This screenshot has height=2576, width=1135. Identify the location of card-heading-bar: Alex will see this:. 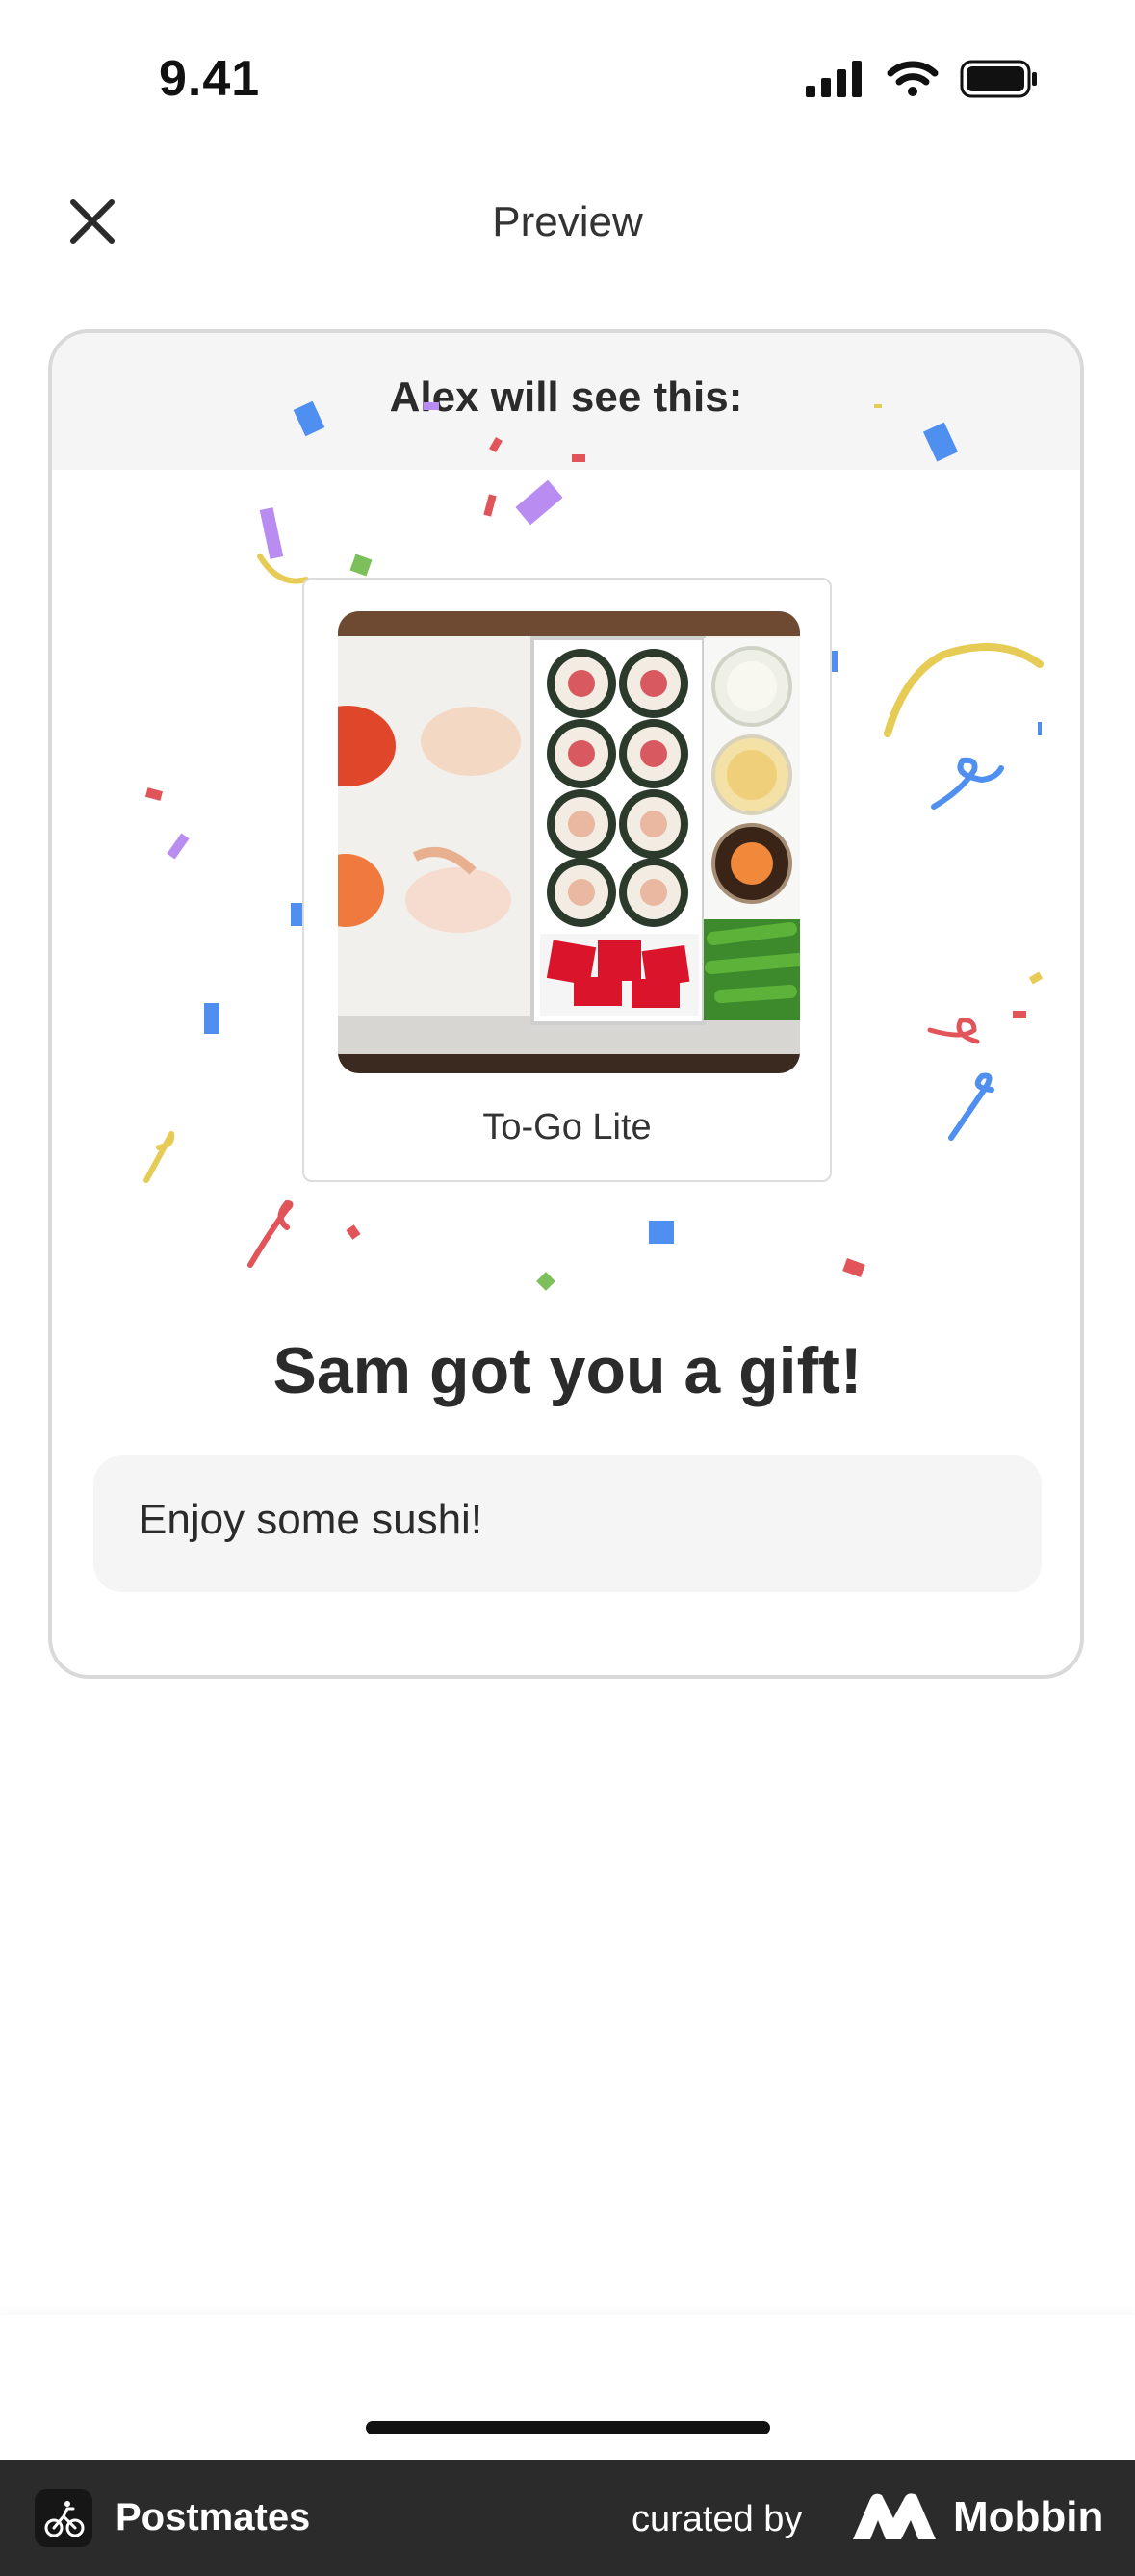
(566, 402).